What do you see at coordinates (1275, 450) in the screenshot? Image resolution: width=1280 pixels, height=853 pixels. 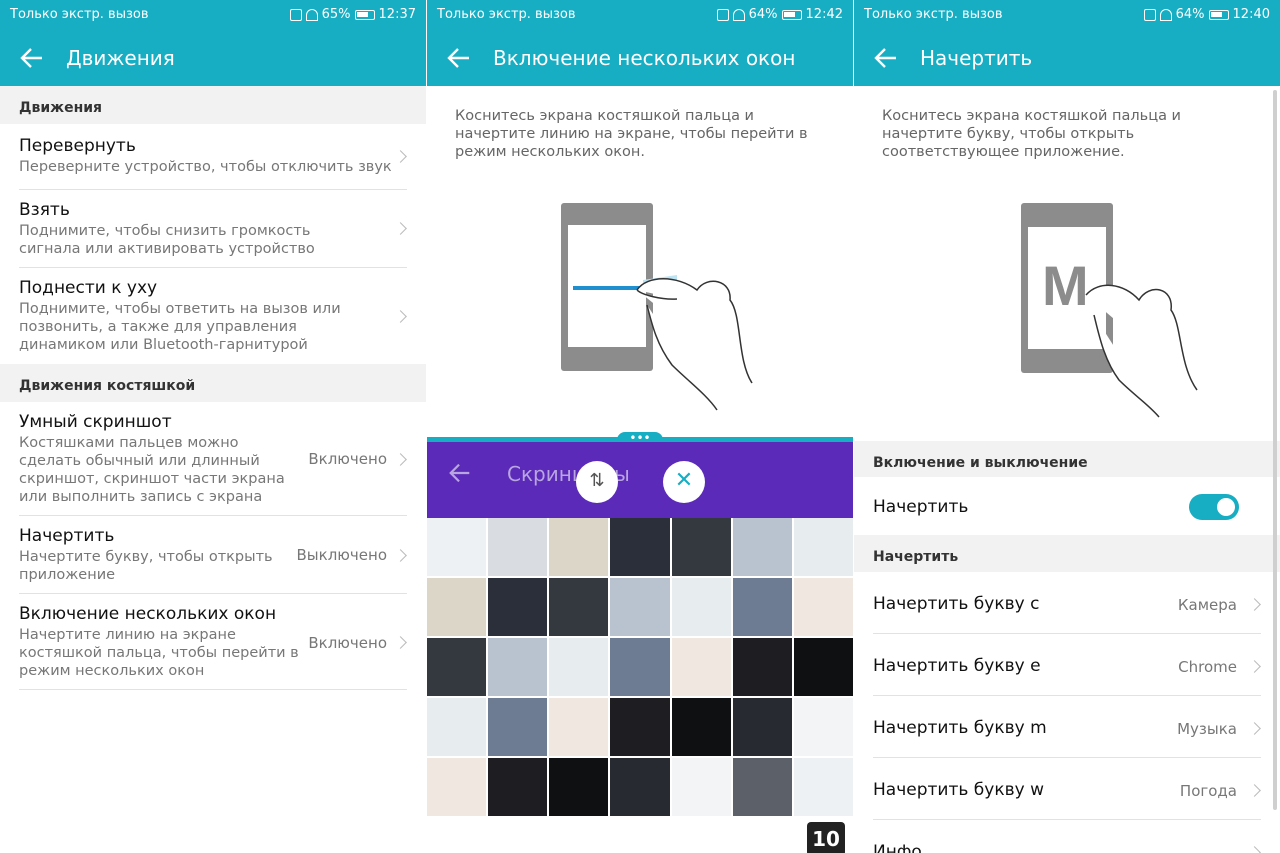 I see `scrollbar` at bounding box center [1275, 450].